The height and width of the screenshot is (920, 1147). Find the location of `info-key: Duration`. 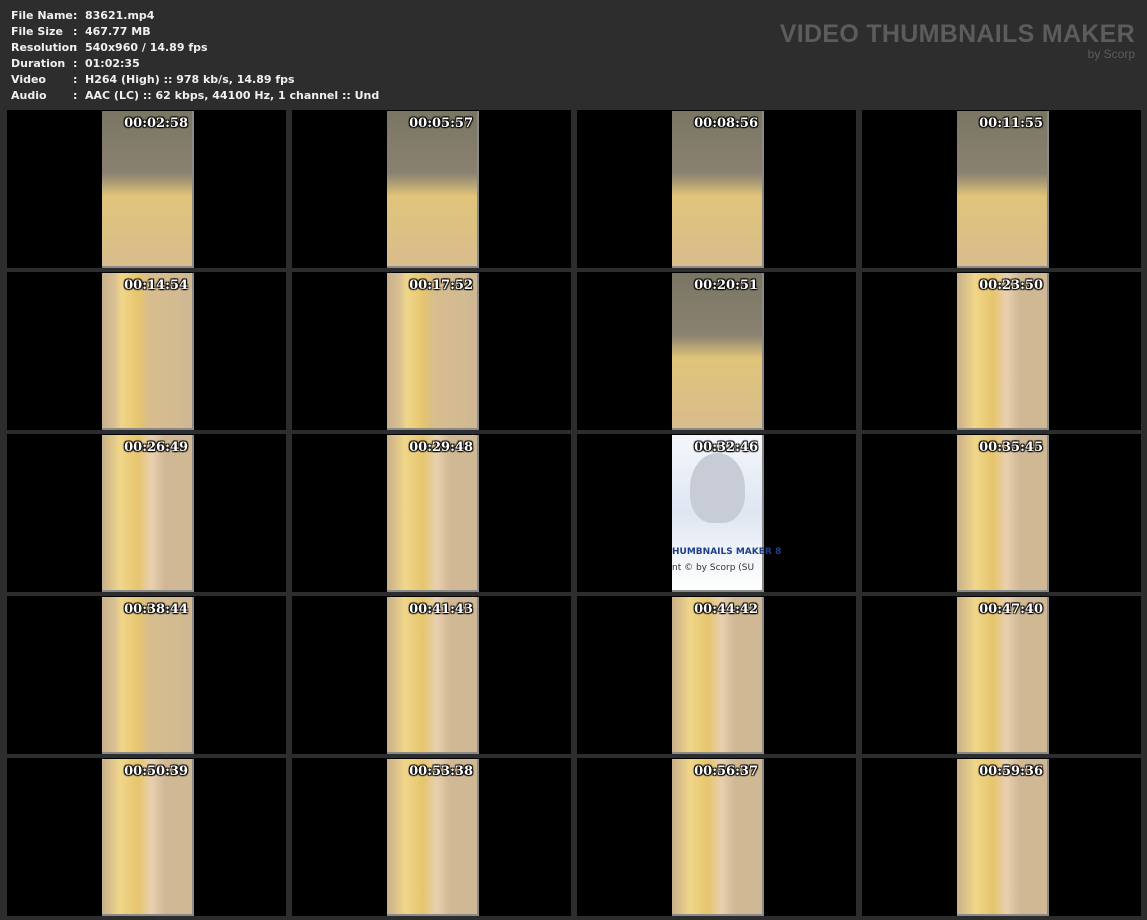

info-key: Duration is located at coordinates (38, 63).